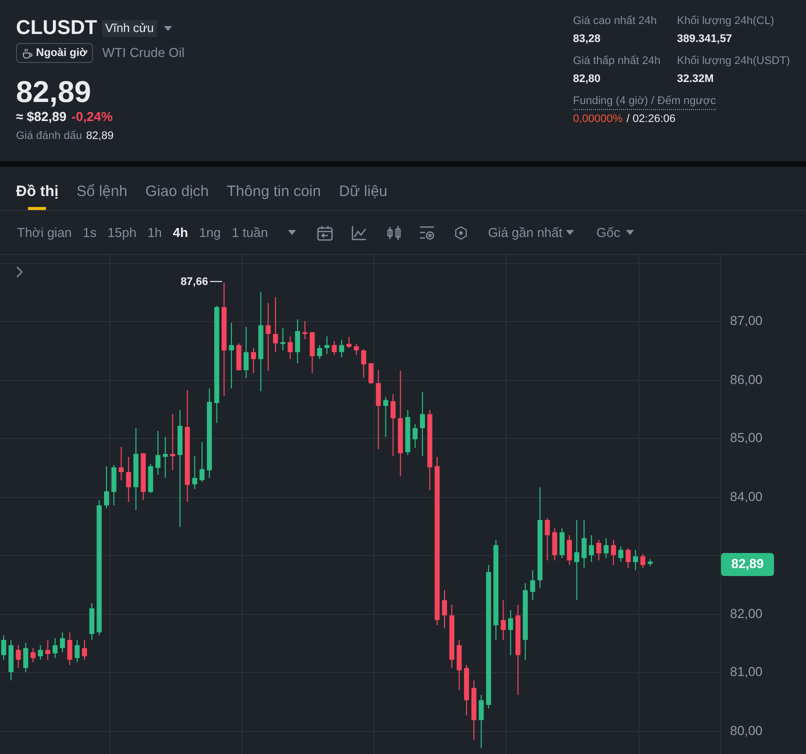  Describe the element at coordinates (324, 232) in the screenshot. I see `calendar-icon` at that location.